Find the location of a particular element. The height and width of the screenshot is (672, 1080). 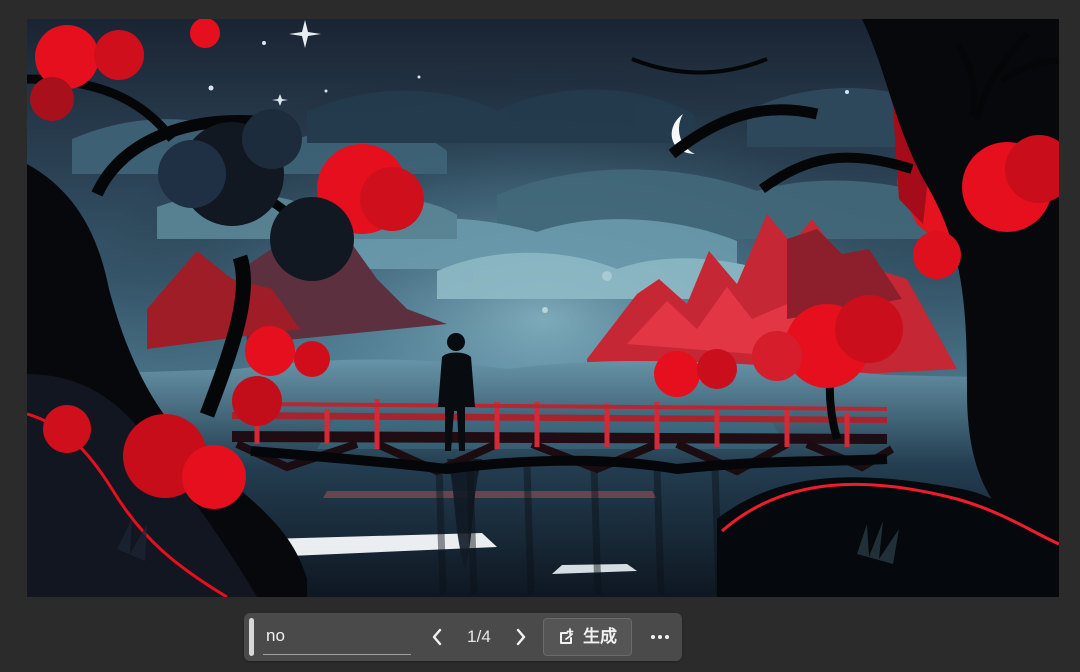

toolbar-drag-handle is located at coordinates (251, 637).